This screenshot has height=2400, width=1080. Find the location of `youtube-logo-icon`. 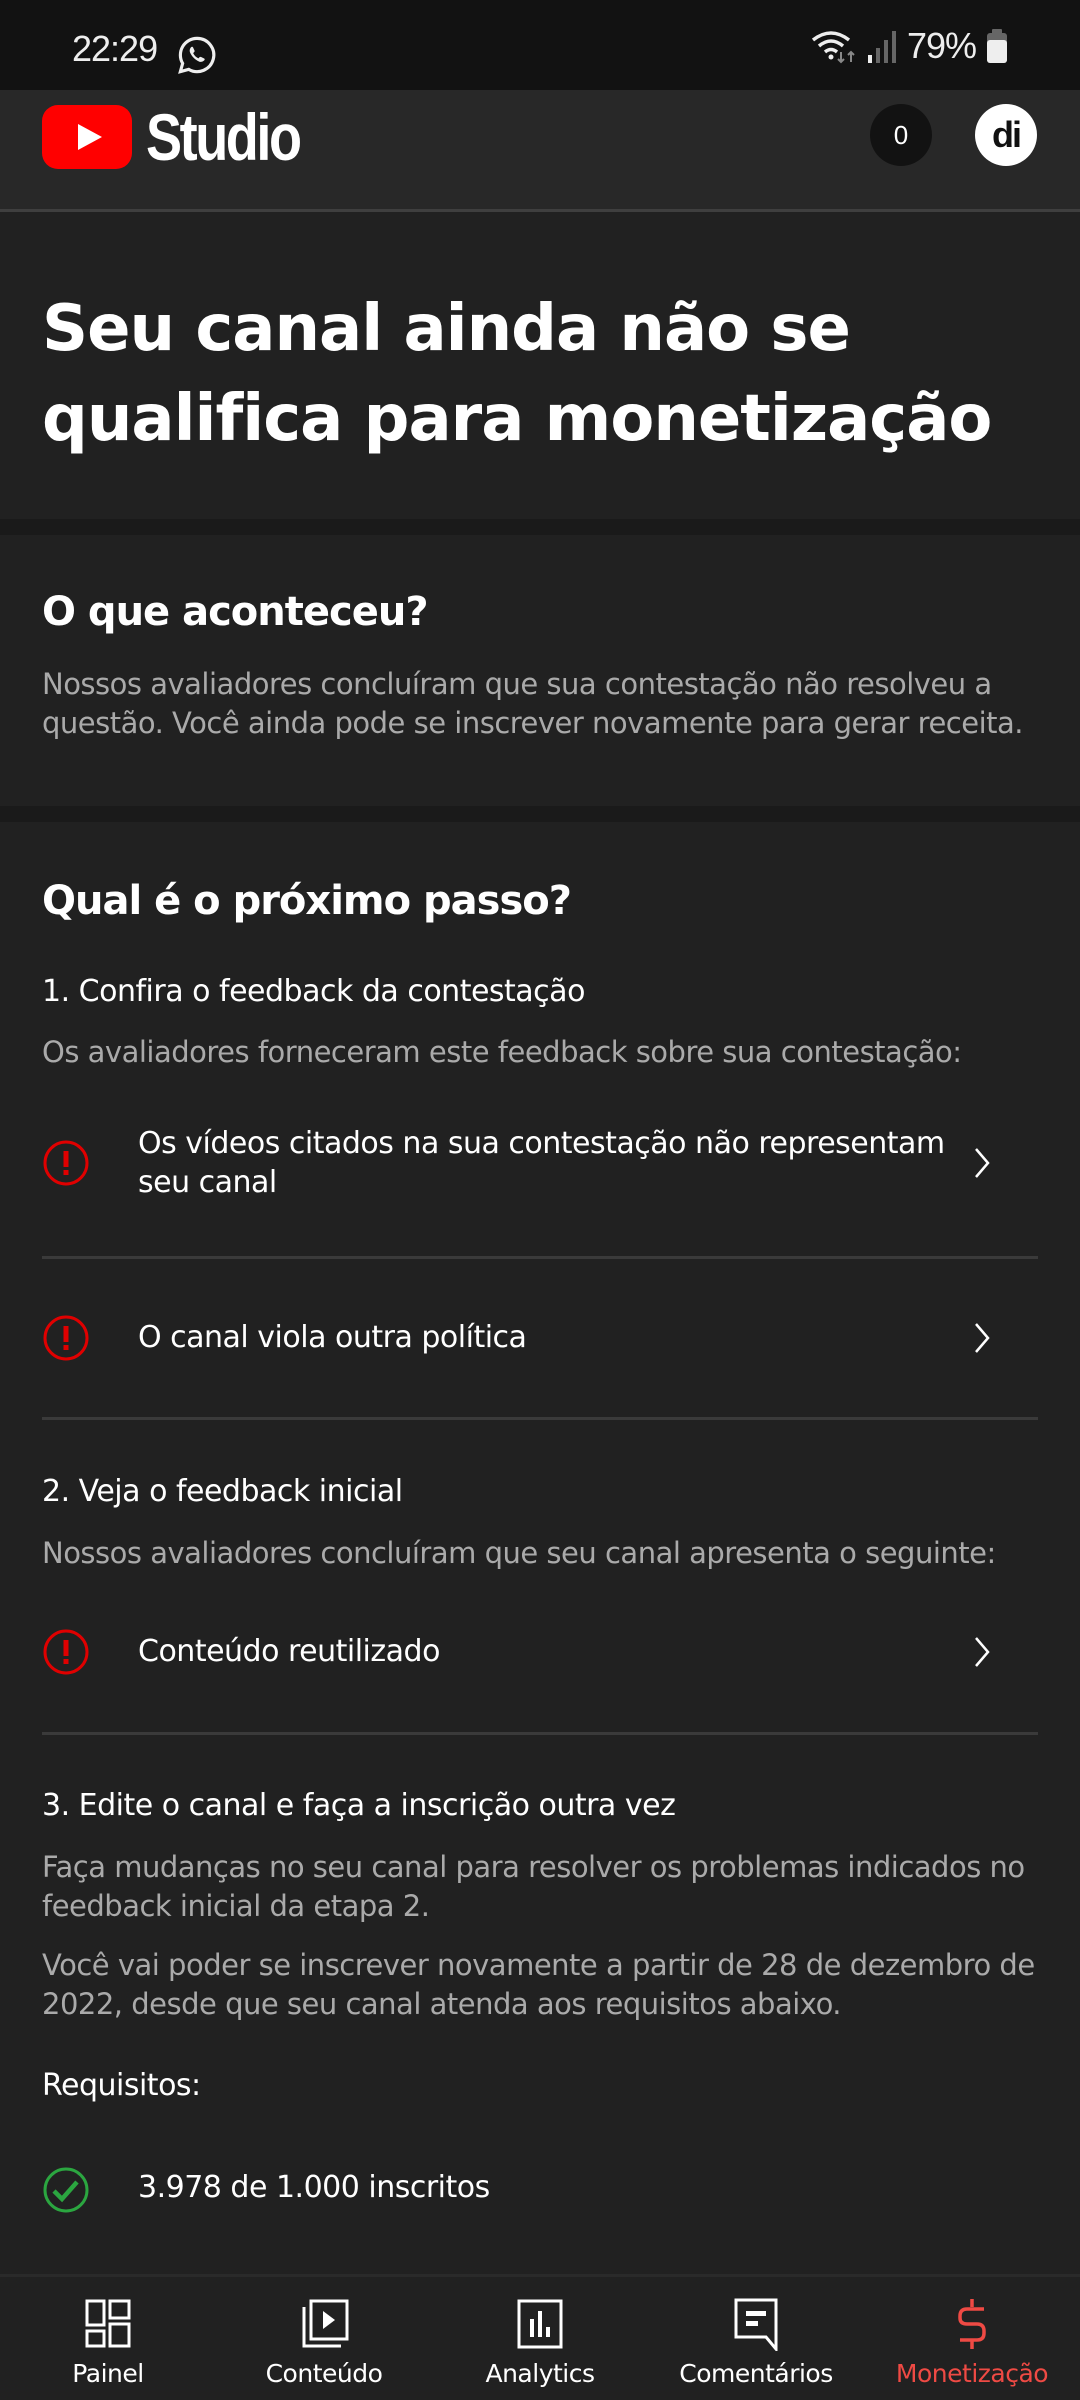

youtube-logo-icon is located at coordinates (87, 137).